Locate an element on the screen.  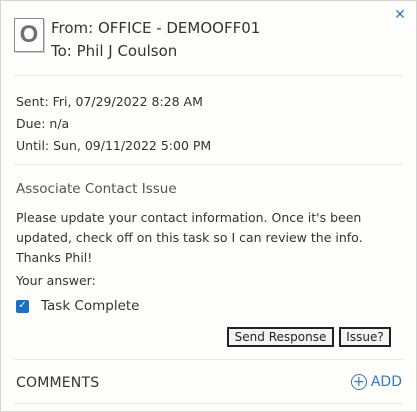
sender-avatar: O is located at coordinates (29, 35).